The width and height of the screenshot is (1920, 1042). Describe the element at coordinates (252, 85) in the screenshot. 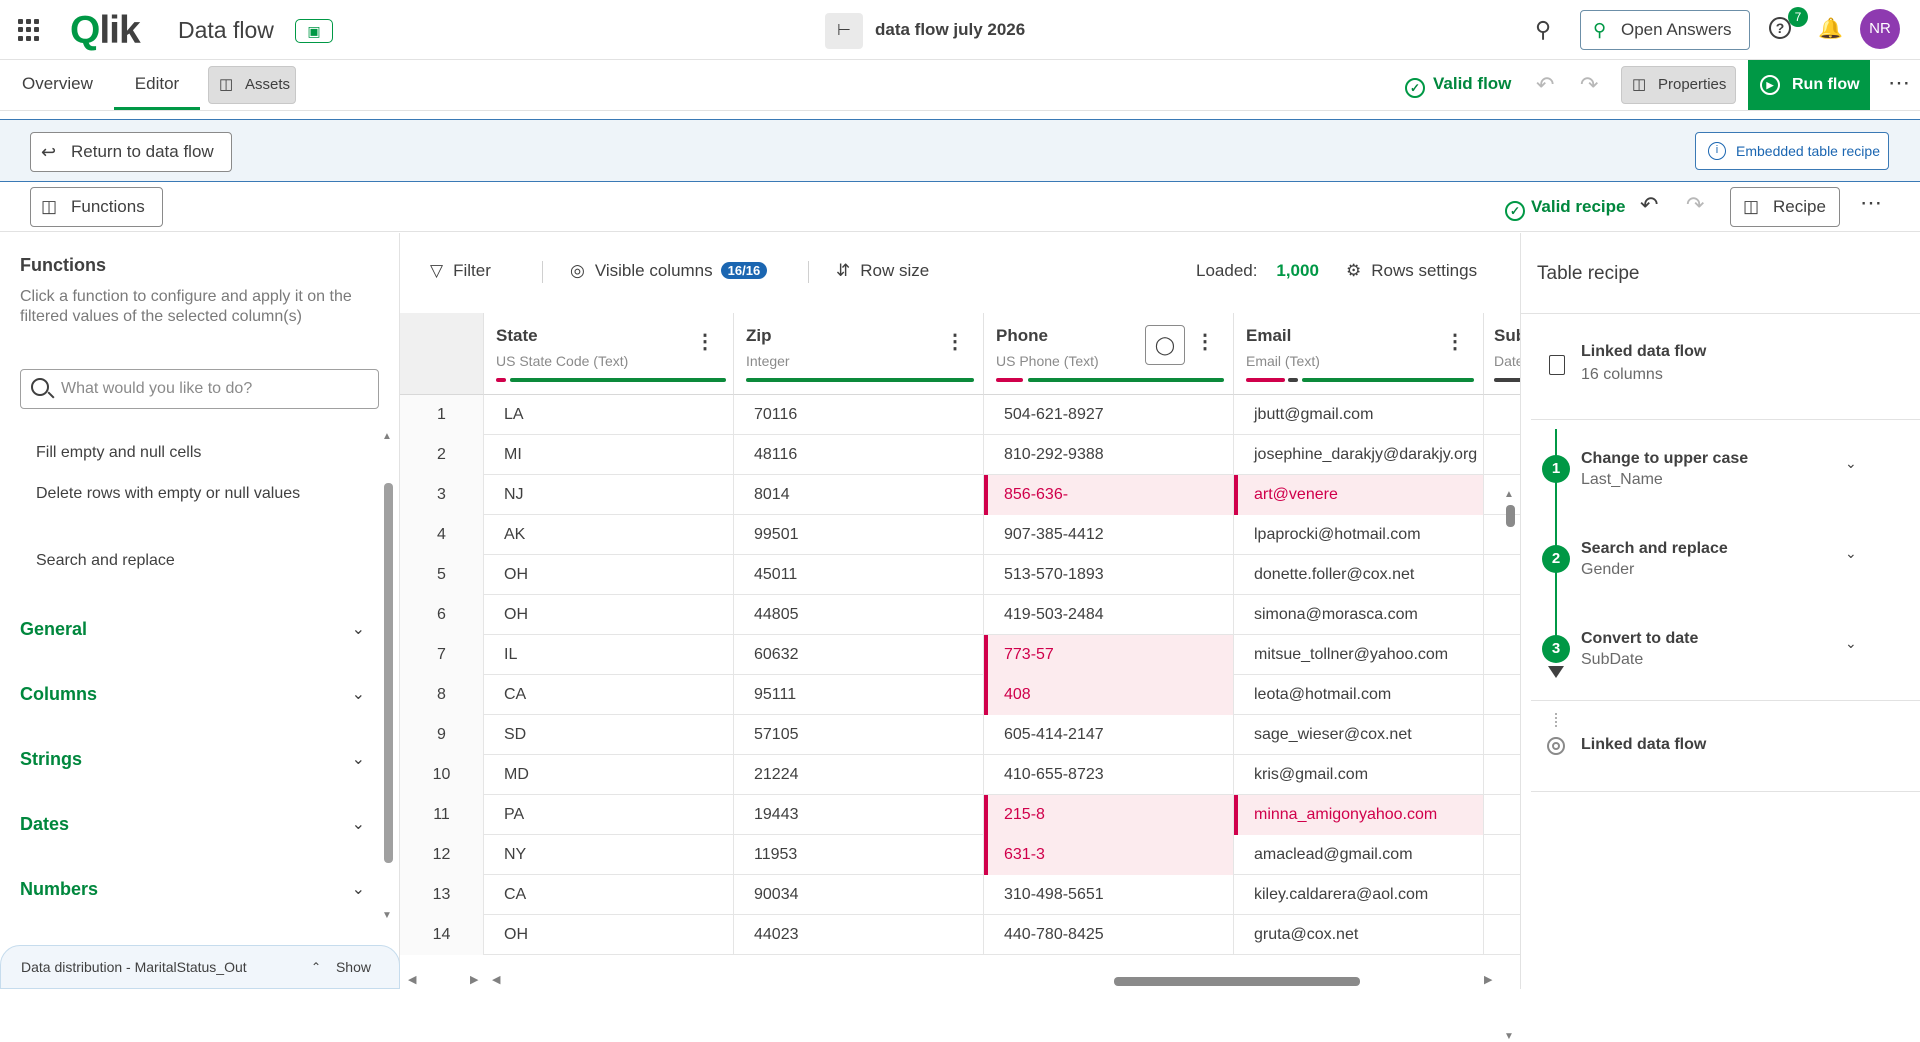

I see `assets-button: ◫ Assets` at that location.